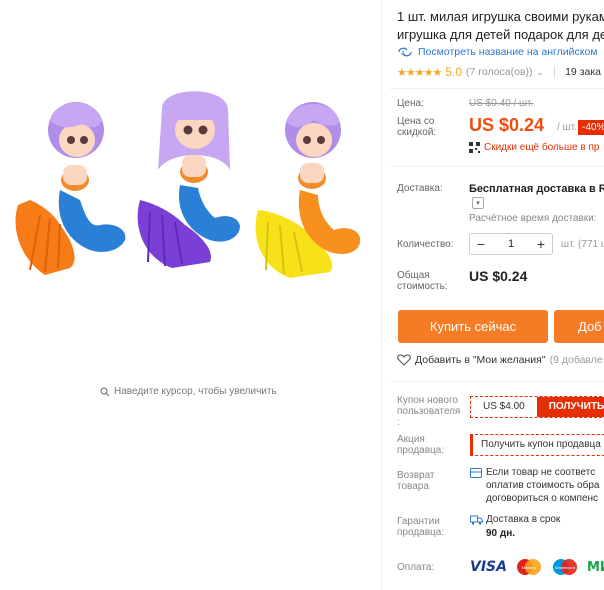 The image size is (604, 590). I want to click on votes-count: (7 голоса(ов)), so click(499, 72).